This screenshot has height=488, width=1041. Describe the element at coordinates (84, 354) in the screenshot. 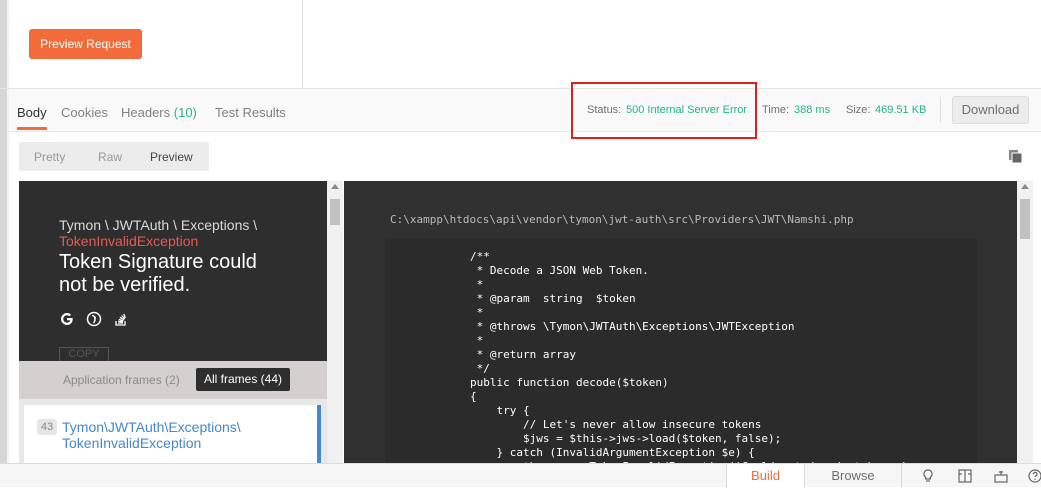

I see `copy-button: COPY` at that location.